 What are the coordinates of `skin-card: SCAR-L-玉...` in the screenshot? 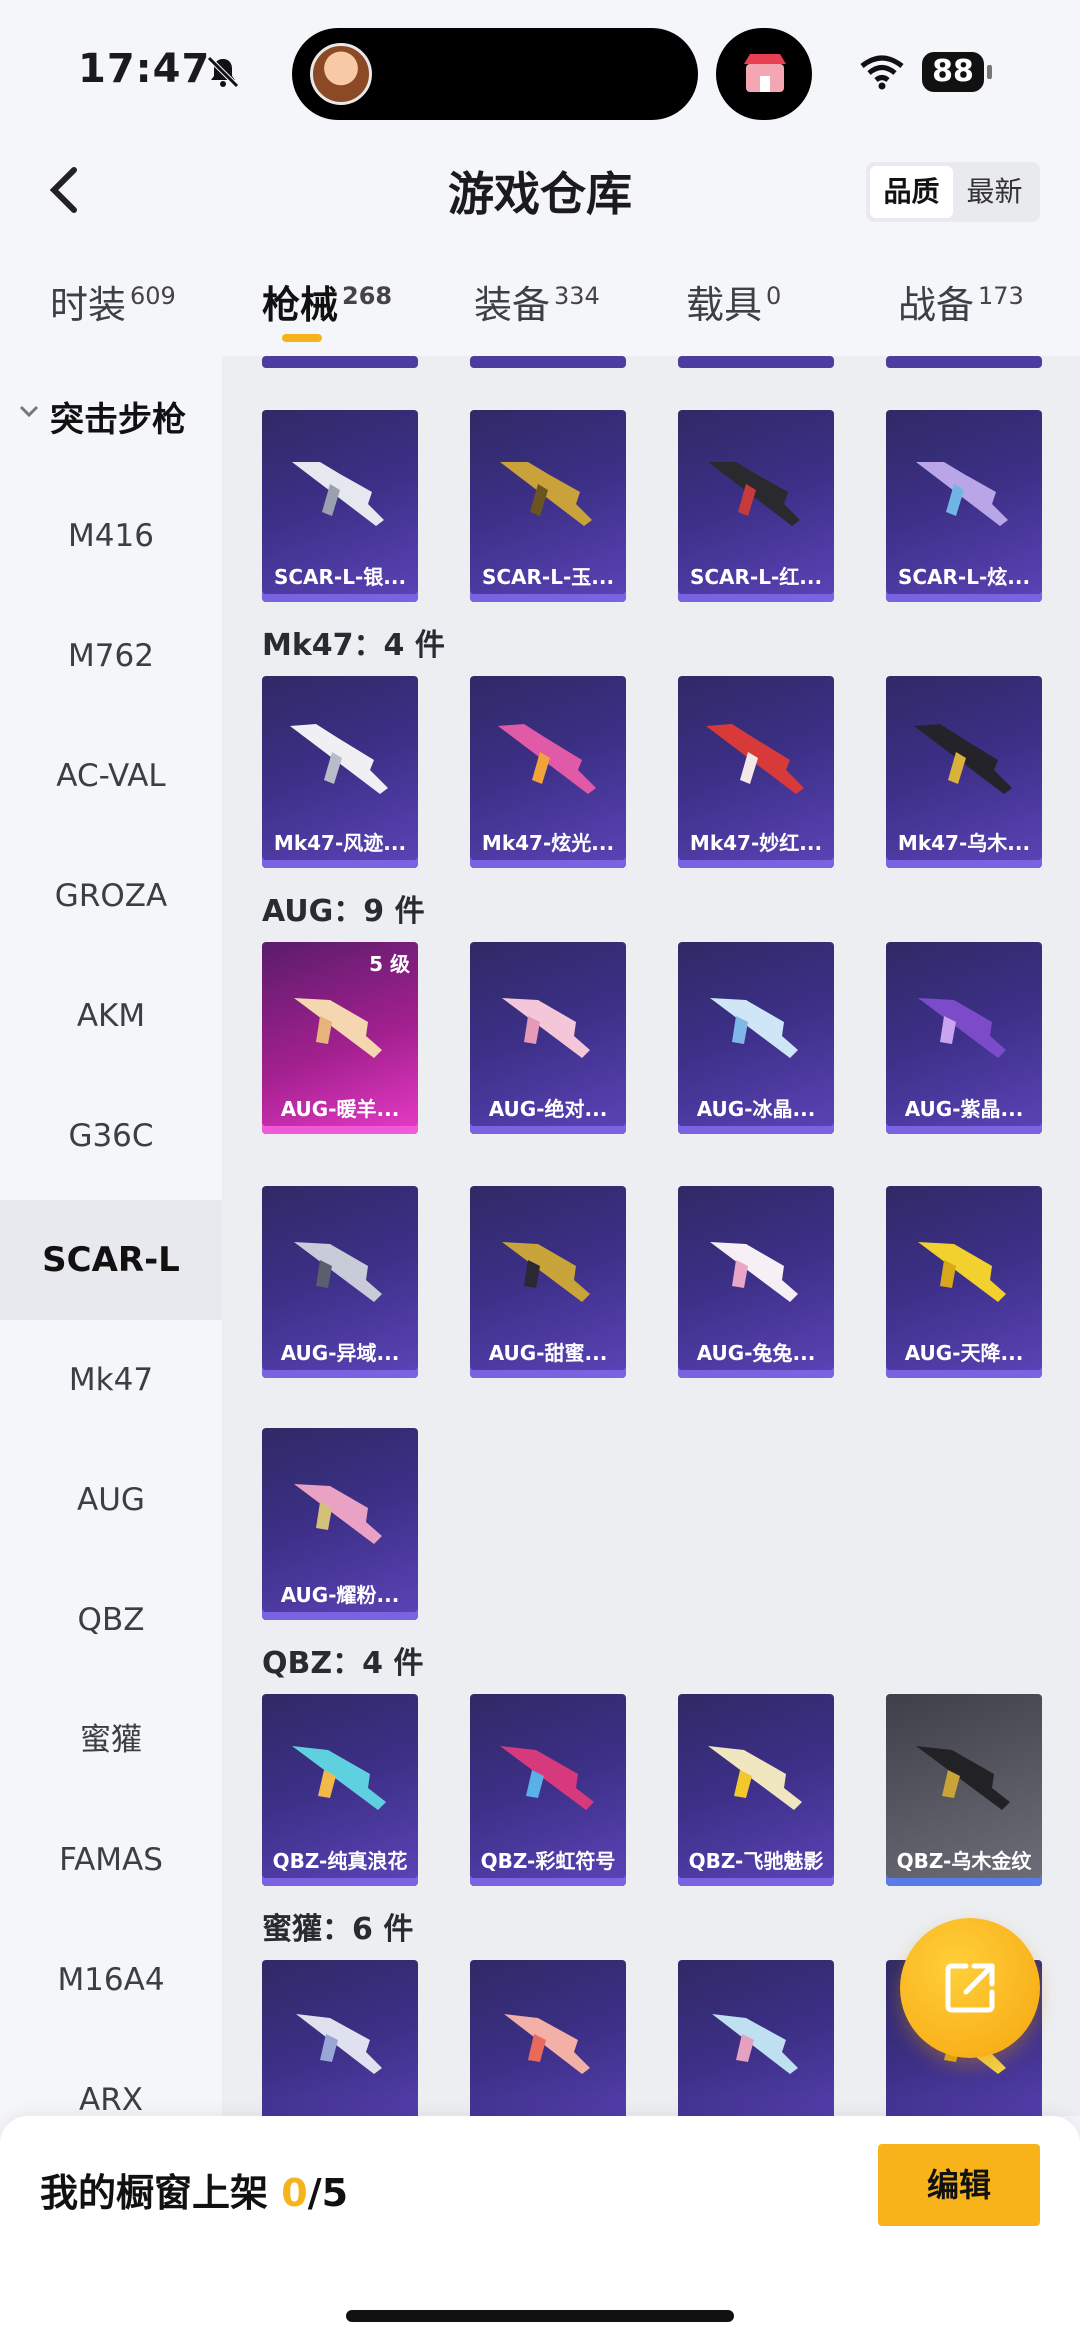 It's located at (548, 506).